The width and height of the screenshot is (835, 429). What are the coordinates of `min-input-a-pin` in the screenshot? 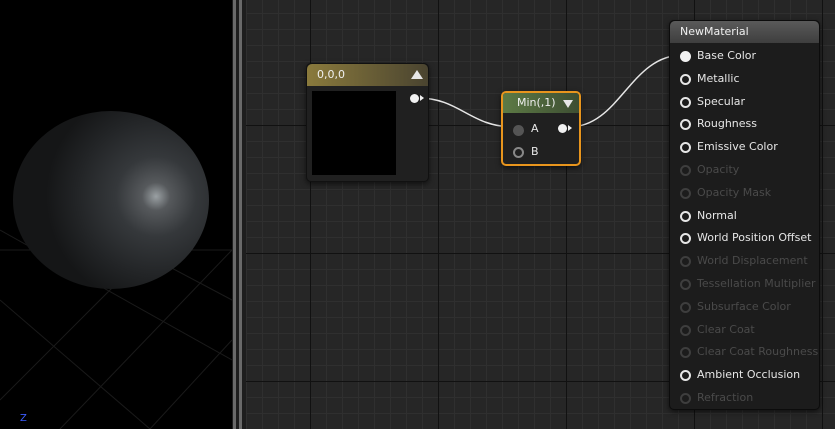 It's located at (518, 130).